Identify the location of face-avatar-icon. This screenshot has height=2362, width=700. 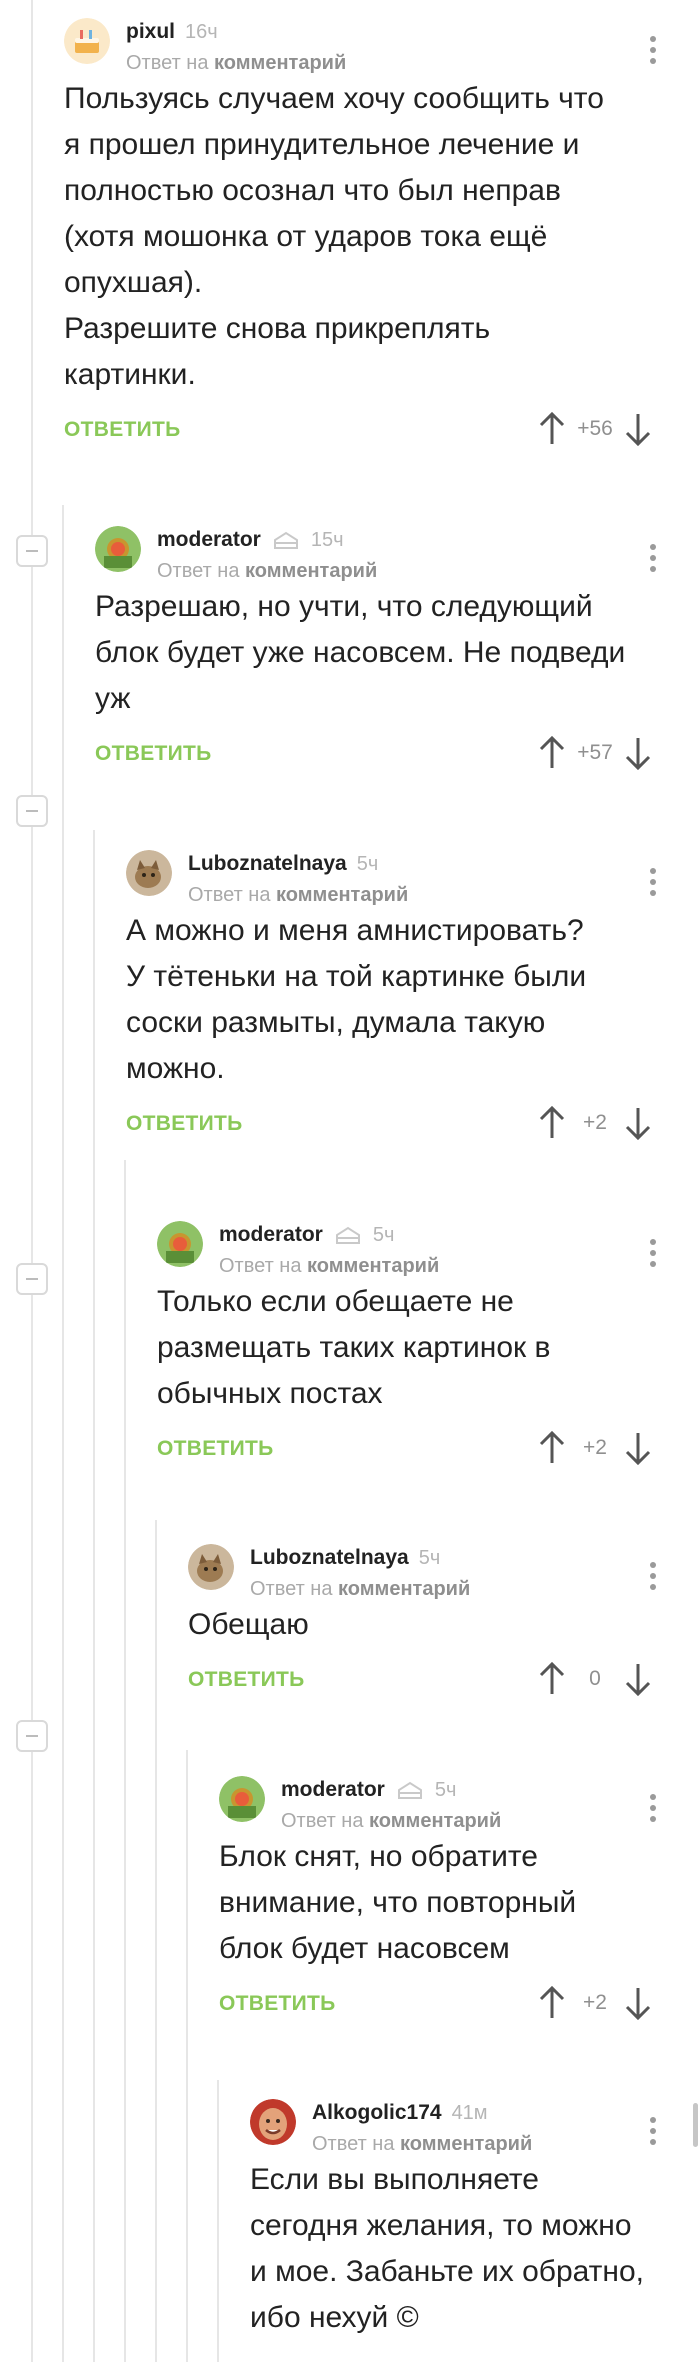
(273, 2122).